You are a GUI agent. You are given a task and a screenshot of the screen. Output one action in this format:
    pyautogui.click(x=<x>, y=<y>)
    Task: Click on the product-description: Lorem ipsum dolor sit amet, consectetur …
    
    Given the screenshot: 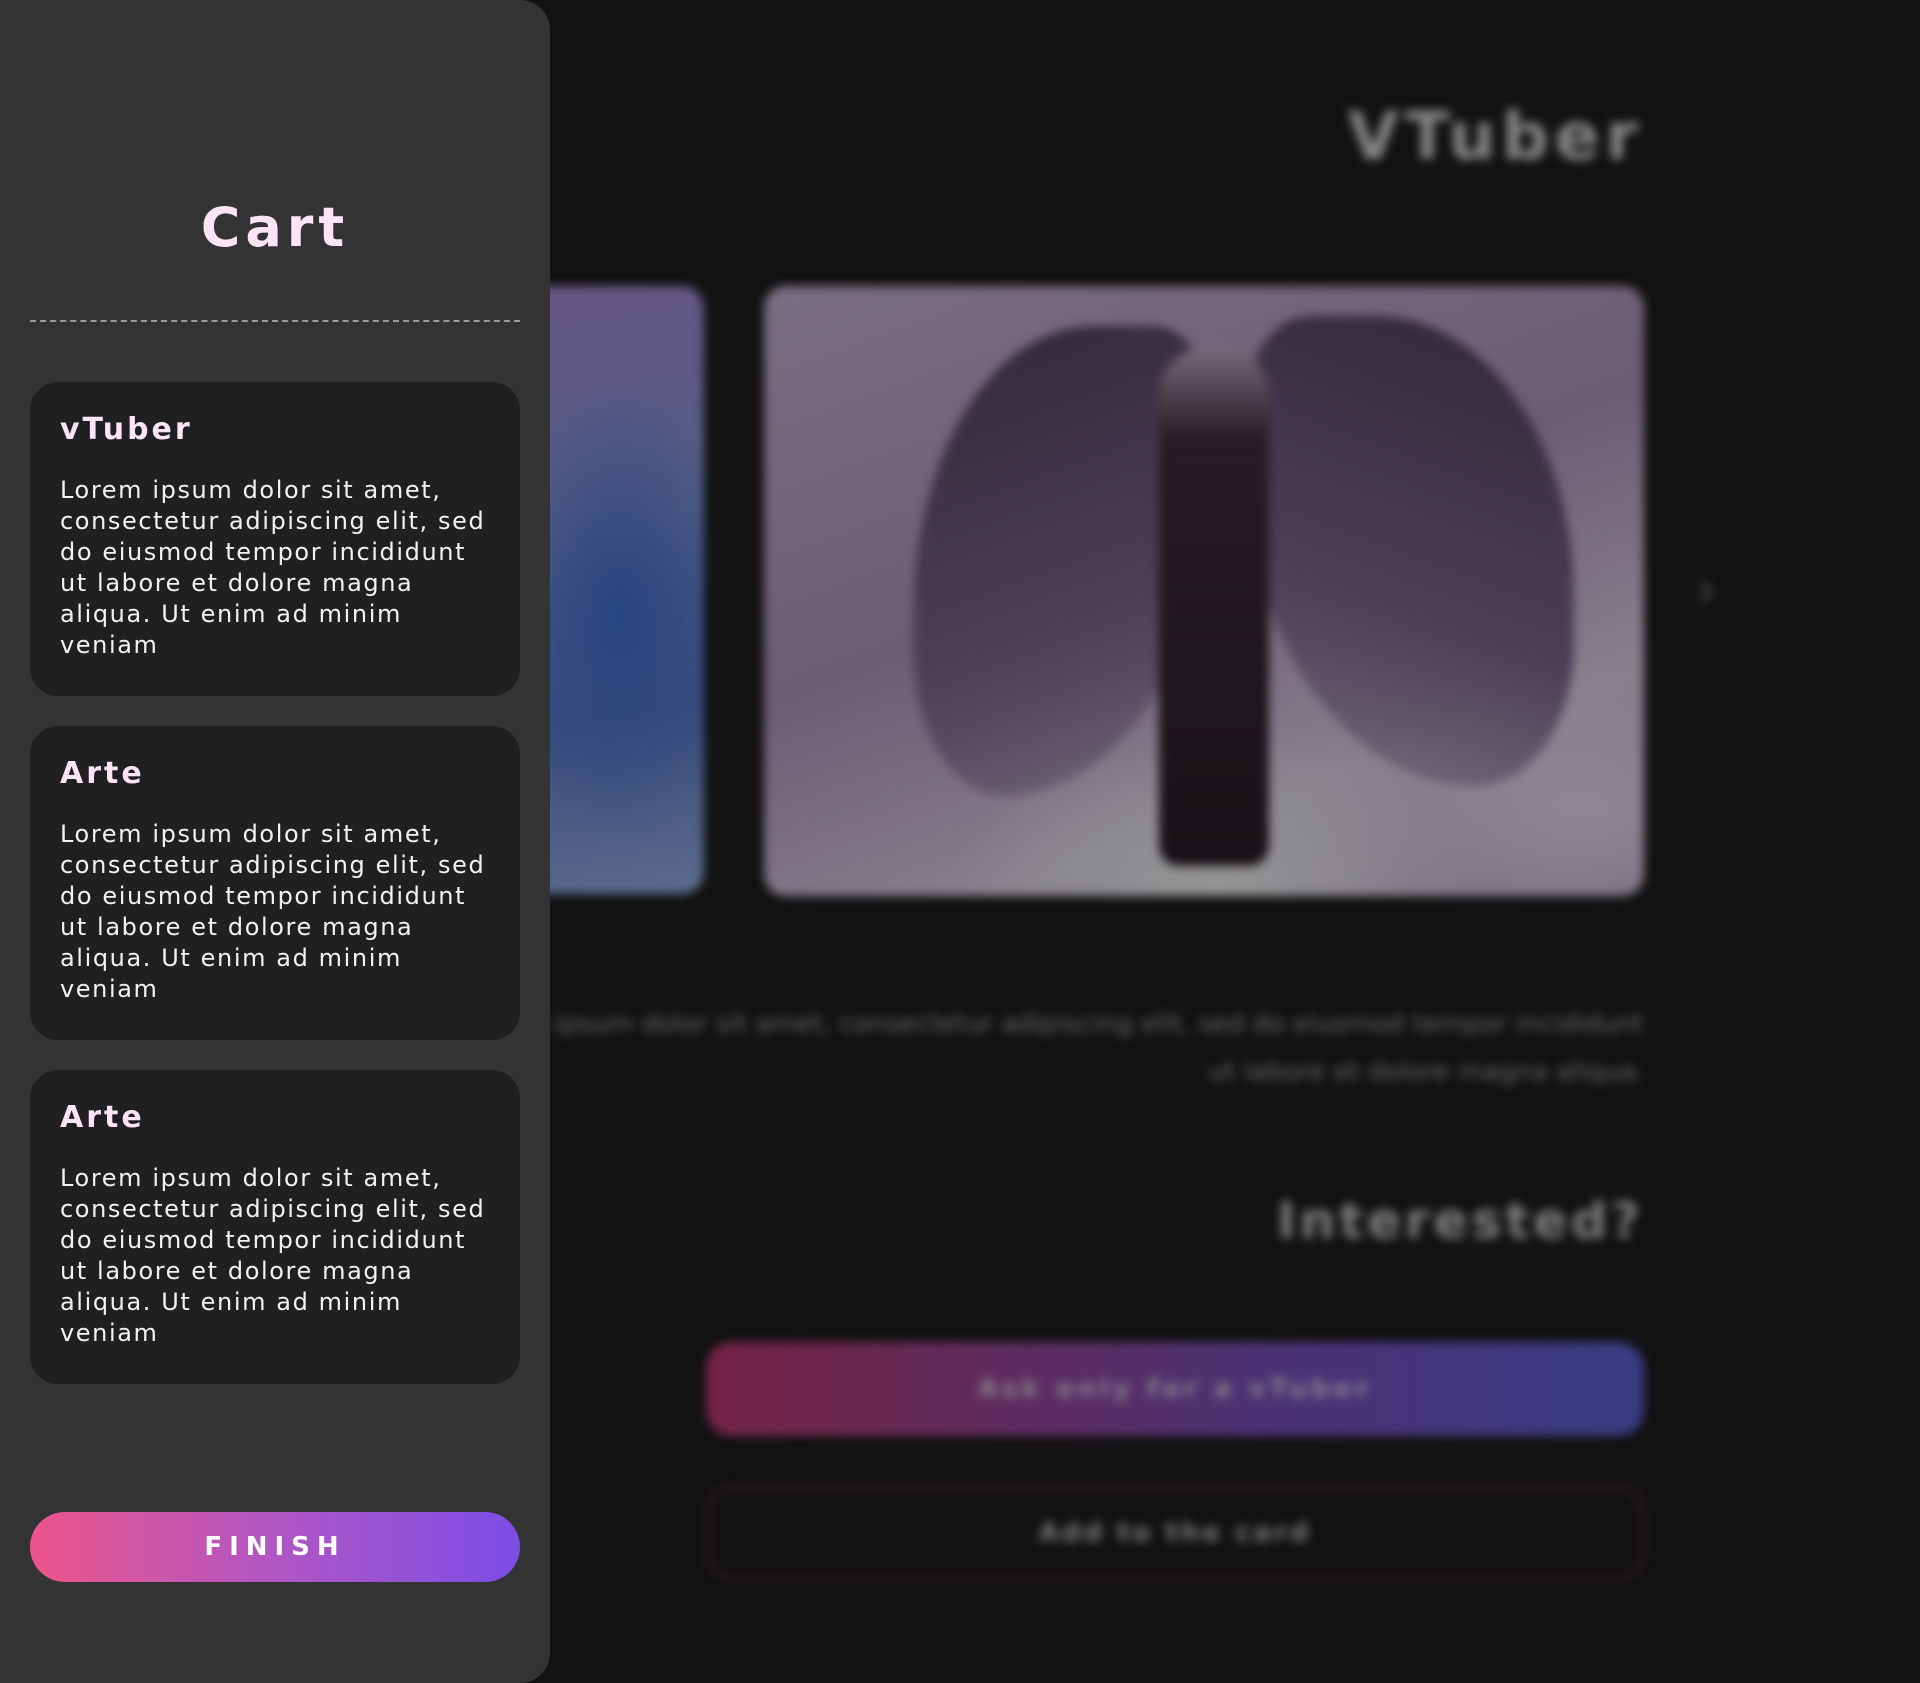 What is the action you would take?
    pyautogui.click(x=1054, y=1048)
    